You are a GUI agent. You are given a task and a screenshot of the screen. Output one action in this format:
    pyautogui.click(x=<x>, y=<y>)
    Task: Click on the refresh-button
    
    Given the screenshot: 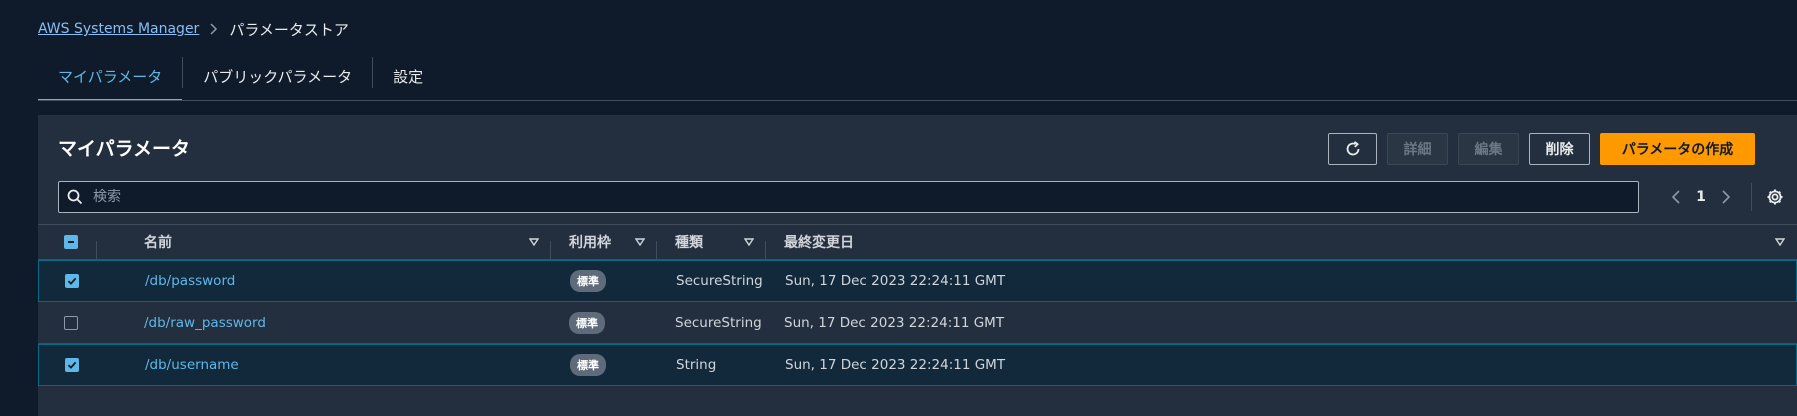 What is the action you would take?
    pyautogui.click(x=1352, y=149)
    